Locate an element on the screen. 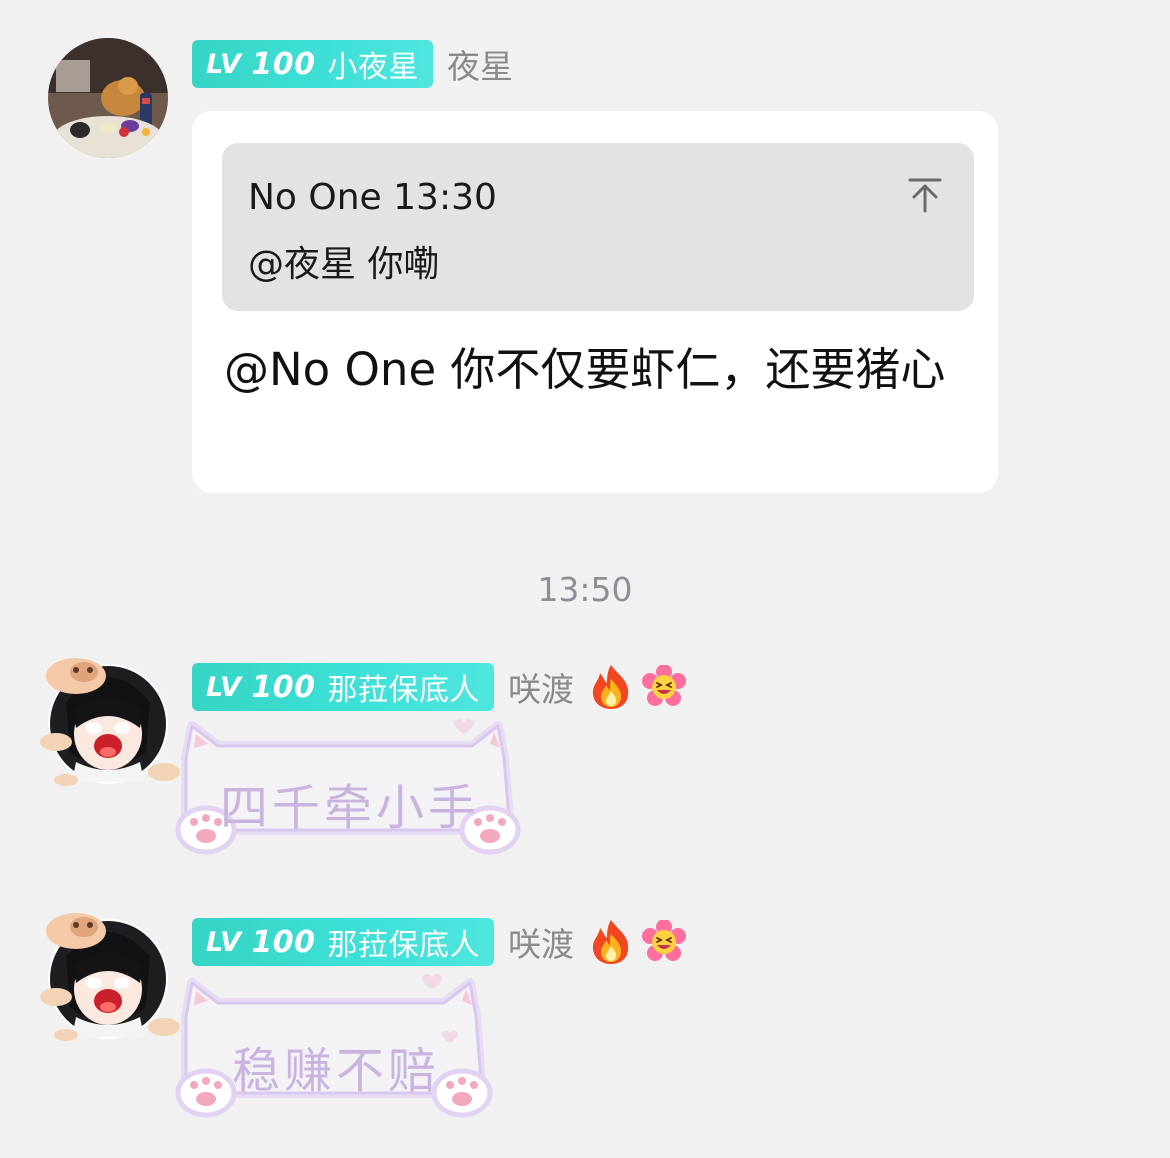 The height and width of the screenshot is (1158, 1170). quote-header: No One 13:30 is located at coordinates (372, 197).